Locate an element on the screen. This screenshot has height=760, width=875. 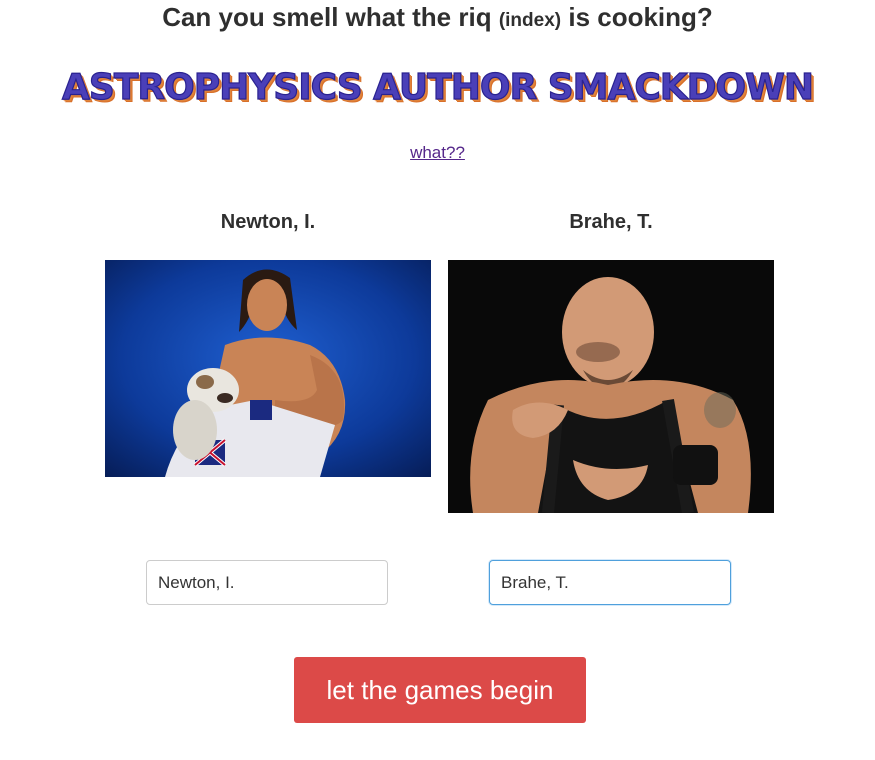
what-link: what?? is located at coordinates (437, 152).